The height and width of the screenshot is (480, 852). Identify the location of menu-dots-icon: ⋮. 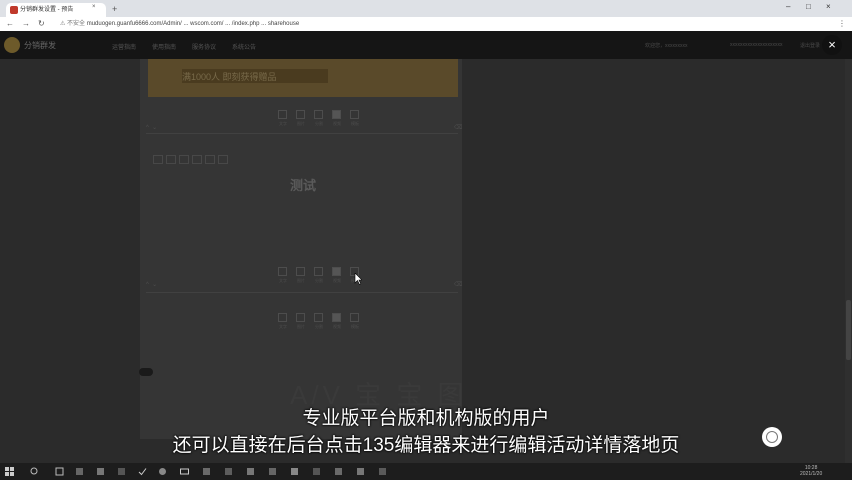
(842, 23).